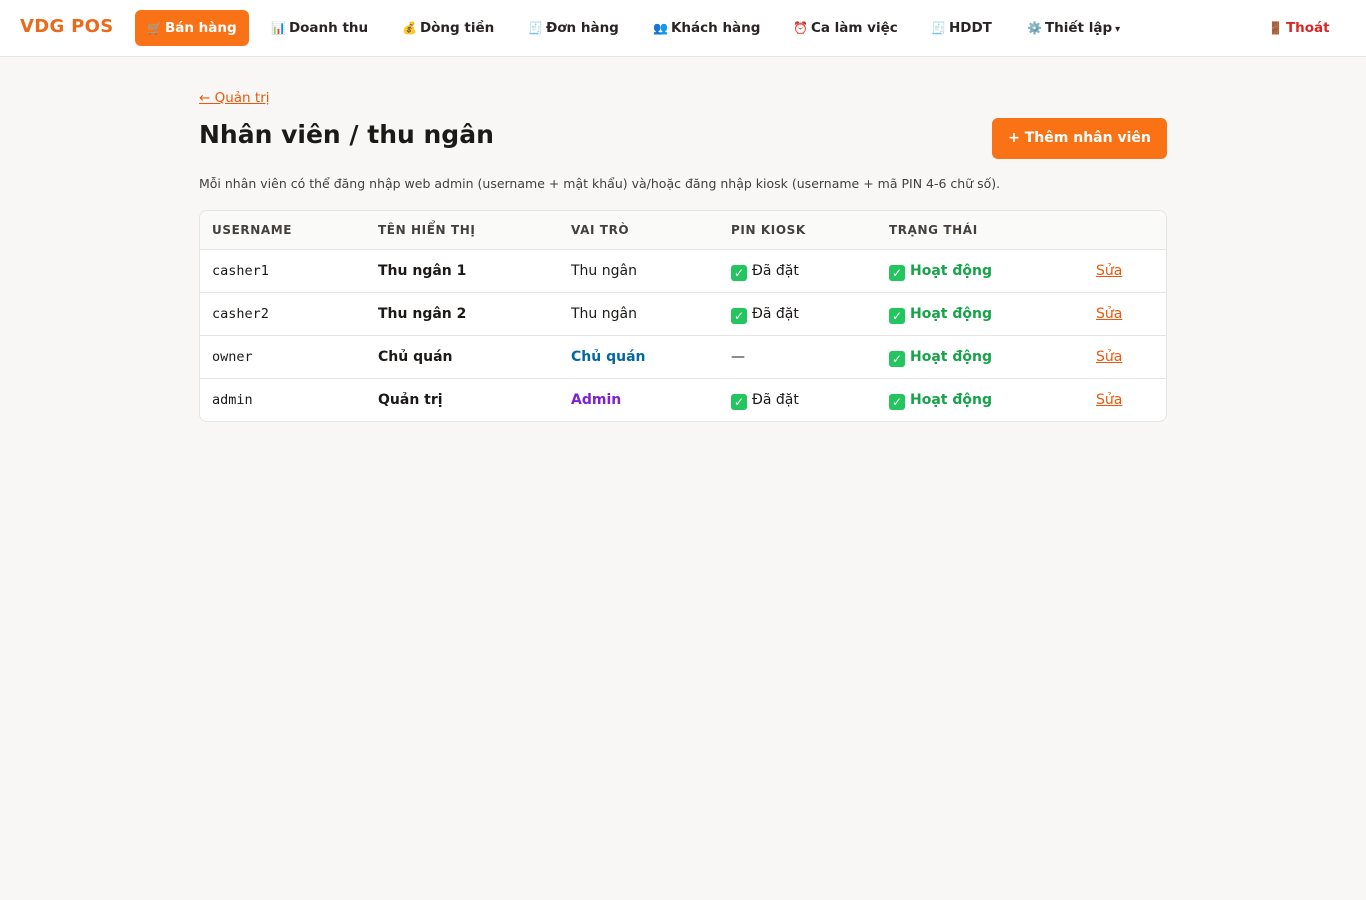  Describe the element at coordinates (738, 357) in the screenshot. I see `pin-cell: —` at that location.